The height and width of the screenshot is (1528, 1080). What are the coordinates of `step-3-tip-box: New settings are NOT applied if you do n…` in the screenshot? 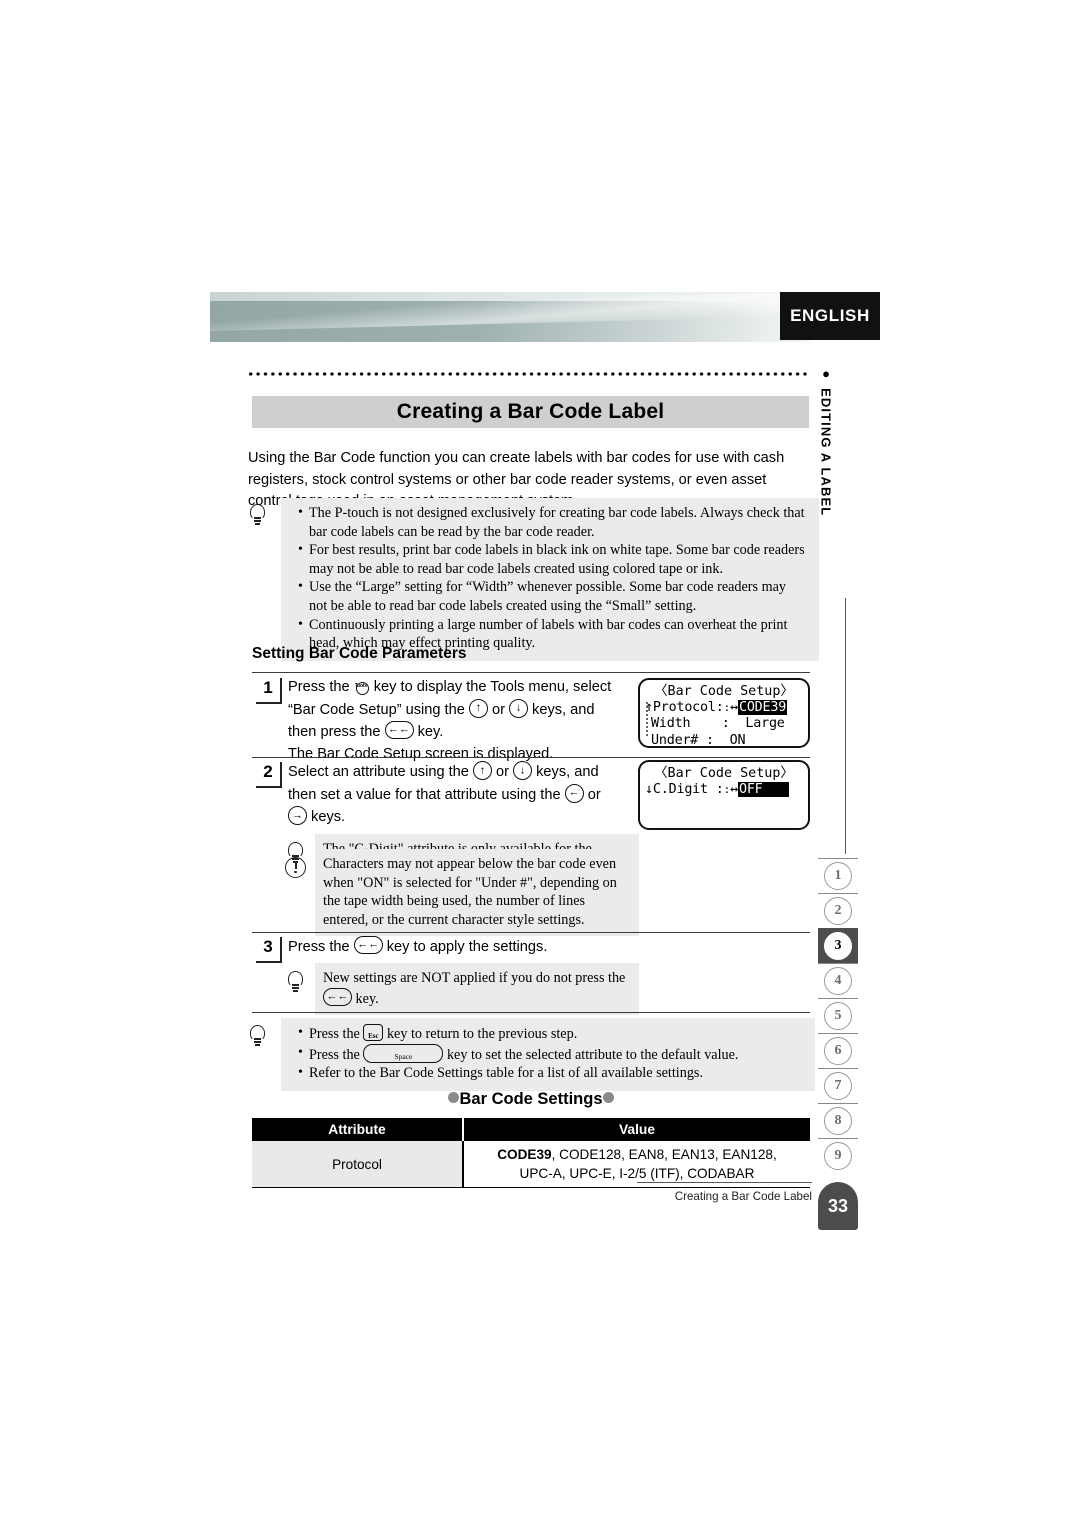 It's located at (463, 989).